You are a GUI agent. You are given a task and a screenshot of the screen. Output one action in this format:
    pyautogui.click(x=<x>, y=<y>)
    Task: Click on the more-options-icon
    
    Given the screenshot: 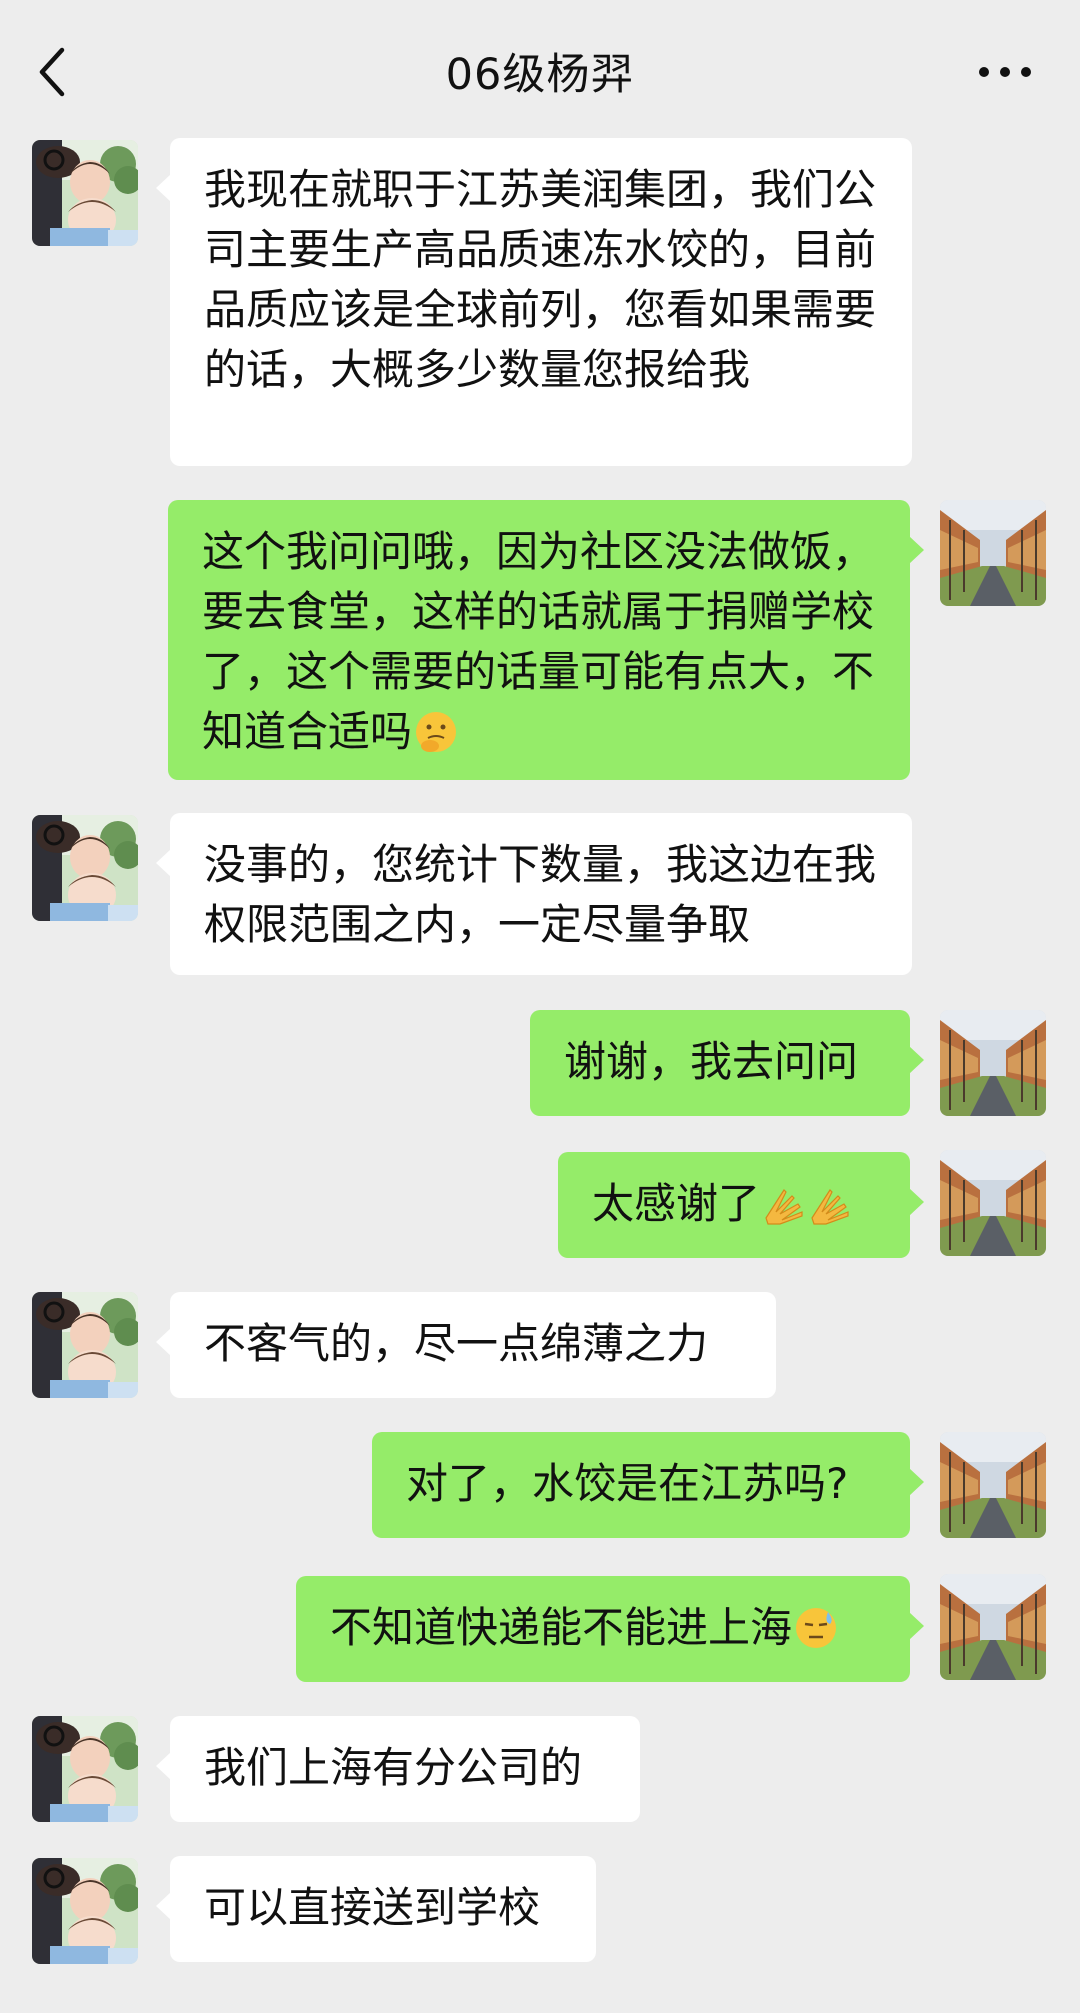 What is the action you would take?
    pyautogui.click(x=1005, y=70)
    